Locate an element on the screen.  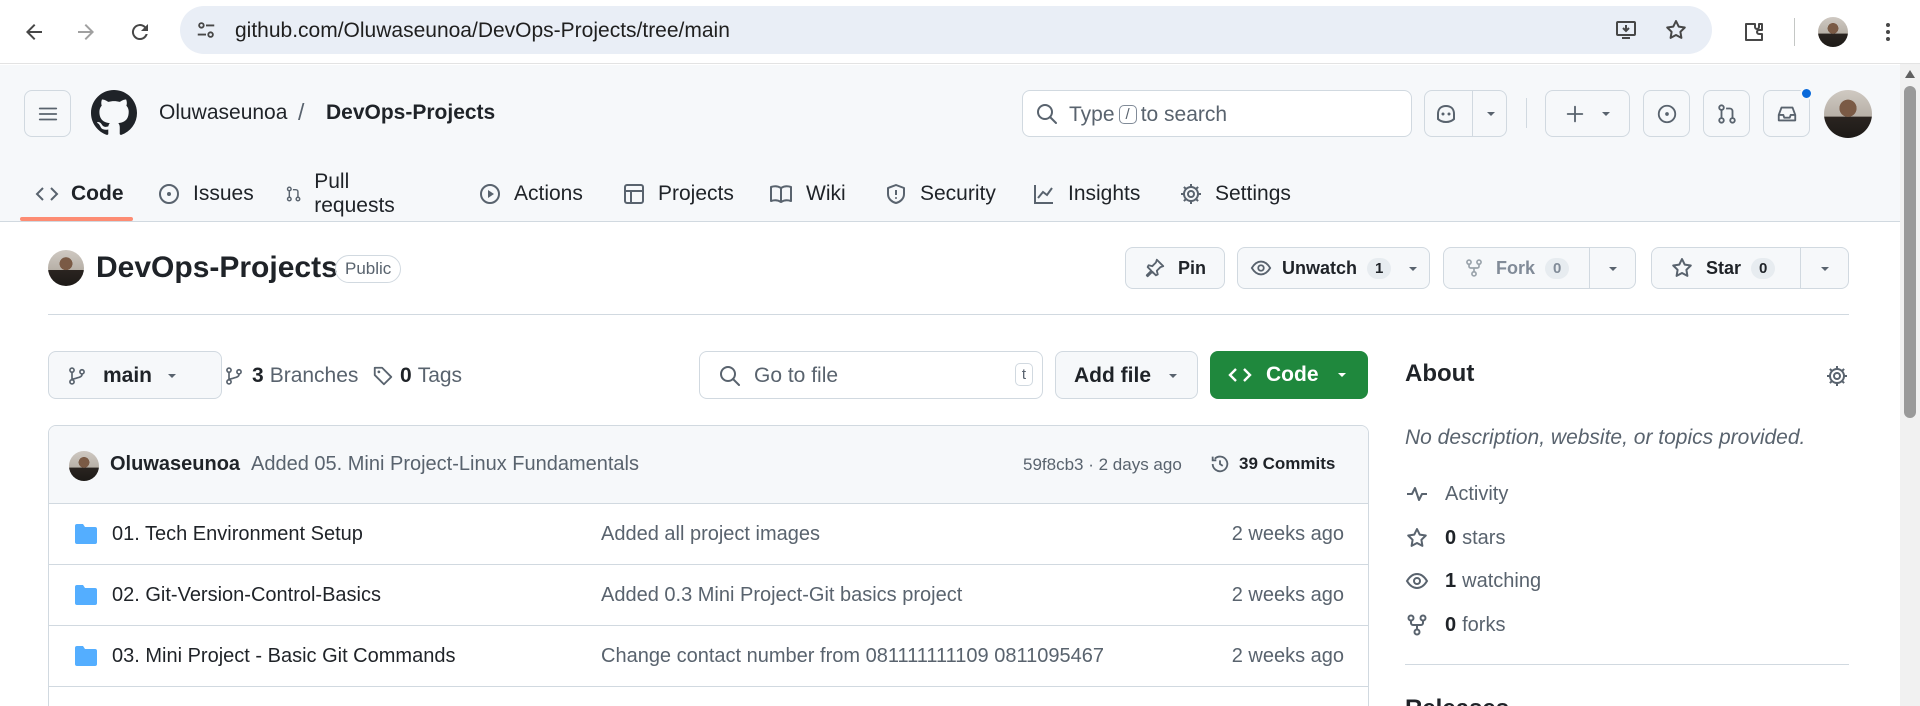
code-button: Code is located at coordinates (1289, 375).